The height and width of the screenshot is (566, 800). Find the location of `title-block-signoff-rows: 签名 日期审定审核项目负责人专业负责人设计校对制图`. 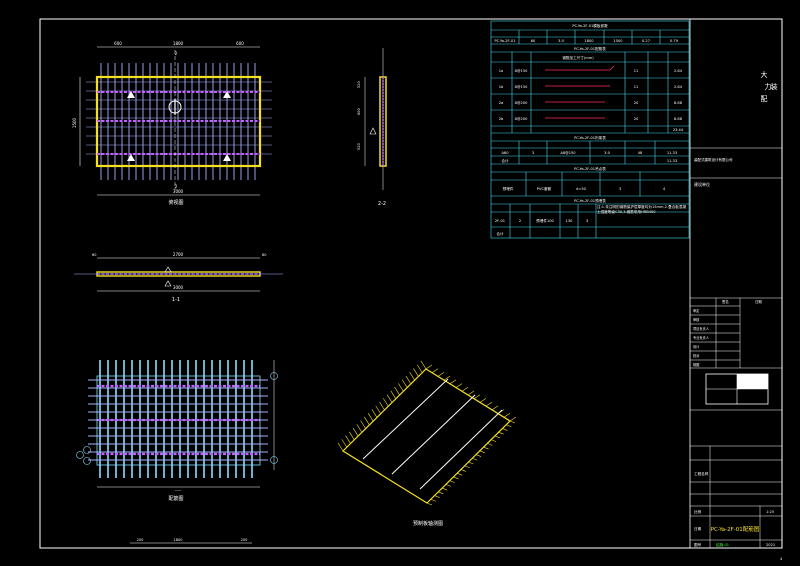

title-block-signoff-rows: 签名 日期审定审核项目负责人专业负责人设计校对制图 is located at coordinates (736, 333).